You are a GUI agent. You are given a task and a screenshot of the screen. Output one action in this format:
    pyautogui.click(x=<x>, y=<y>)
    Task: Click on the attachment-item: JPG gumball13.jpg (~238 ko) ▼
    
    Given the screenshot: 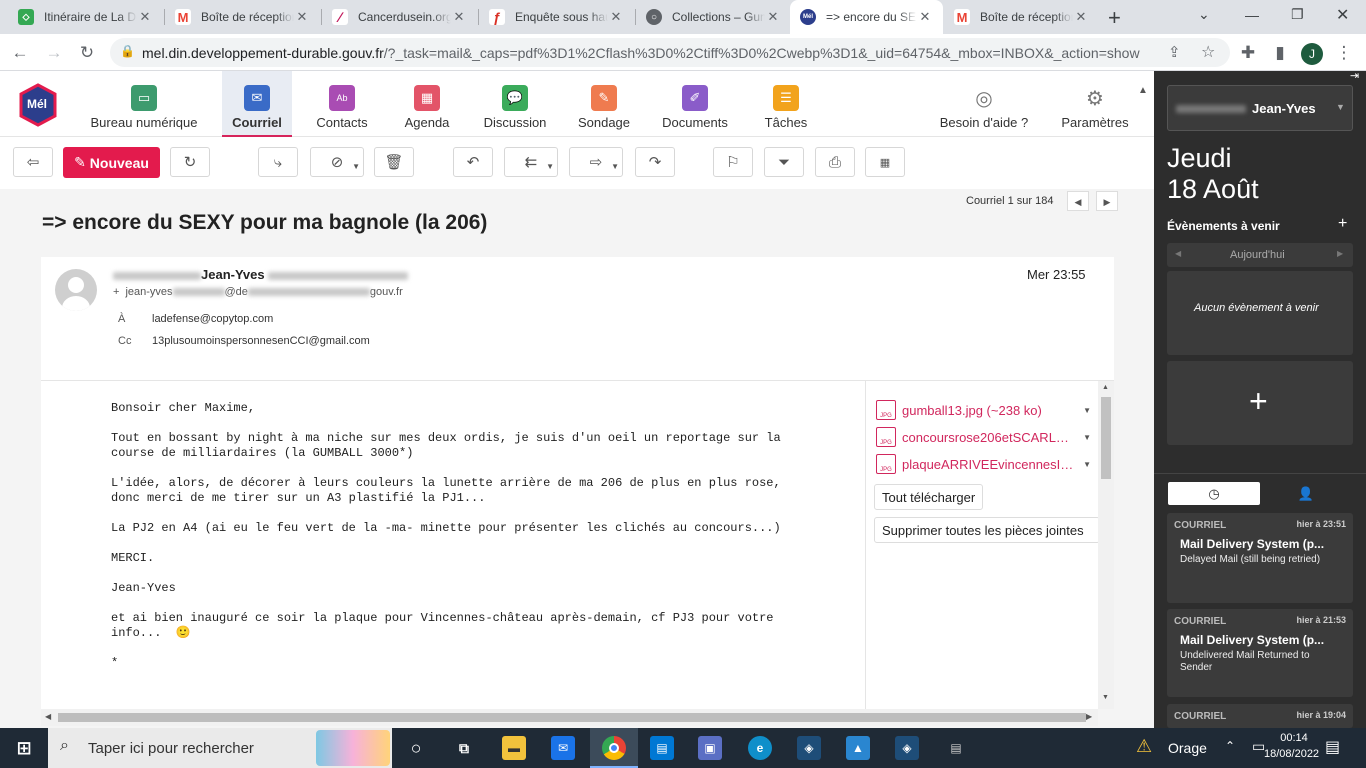 What is the action you would take?
    pyautogui.click(x=983, y=410)
    